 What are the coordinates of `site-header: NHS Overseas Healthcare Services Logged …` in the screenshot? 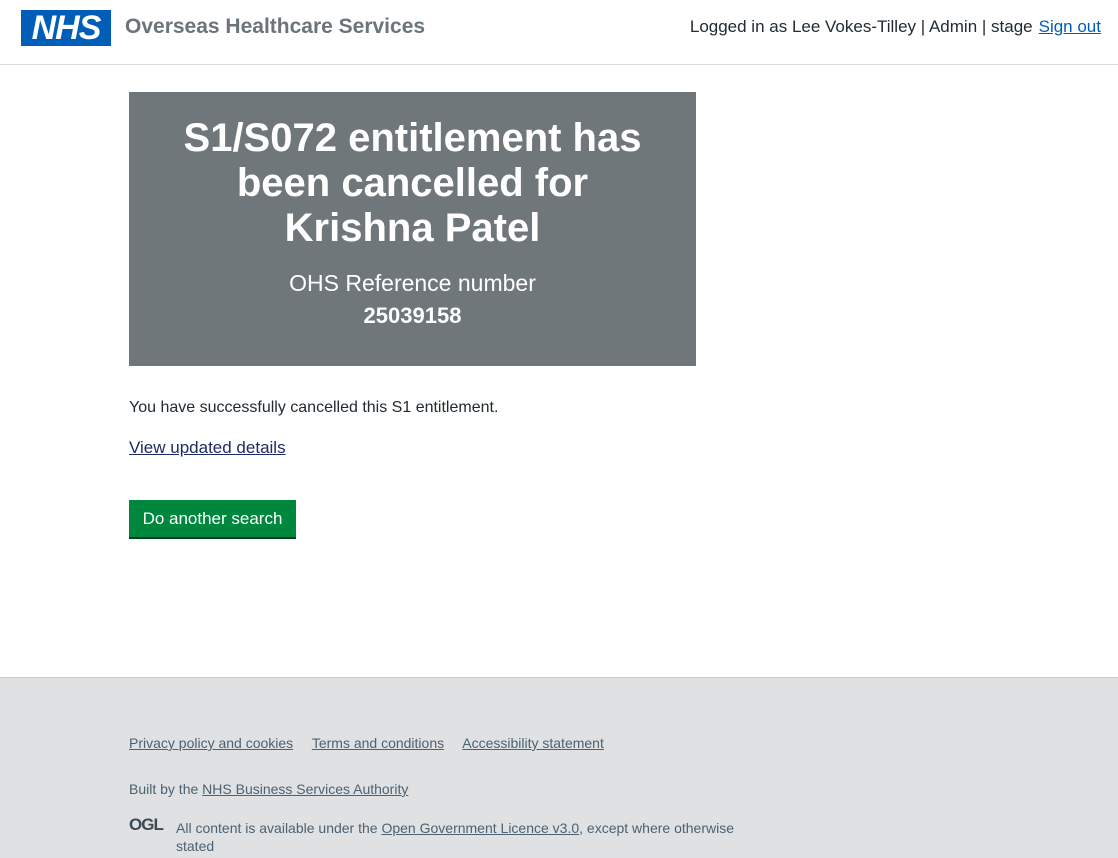 It's located at (559, 32).